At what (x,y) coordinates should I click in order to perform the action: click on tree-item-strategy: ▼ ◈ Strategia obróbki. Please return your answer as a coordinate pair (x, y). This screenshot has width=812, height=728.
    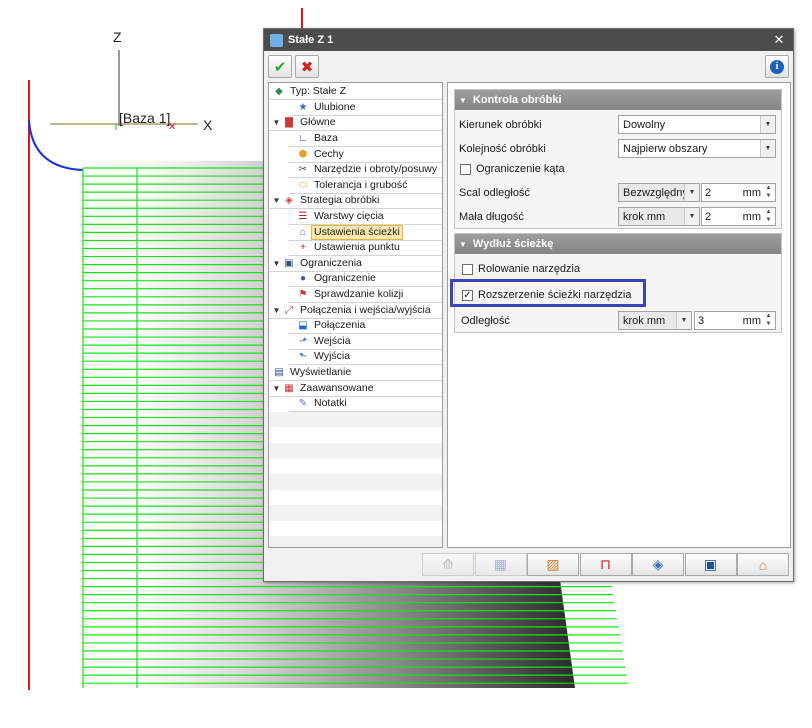
    Looking at the image, I should click on (355, 201).